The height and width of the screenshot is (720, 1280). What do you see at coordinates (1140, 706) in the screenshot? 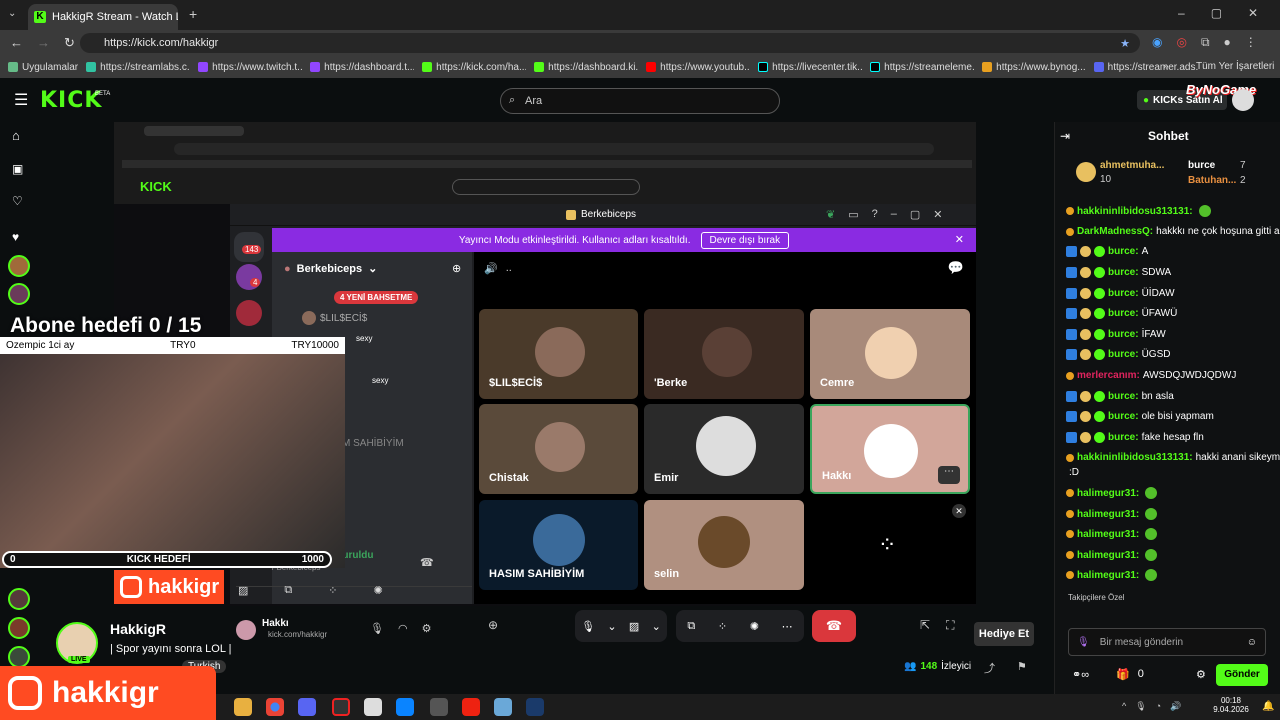
I see `mic-tray-icon: 🎙` at bounding box center [1140, 706].